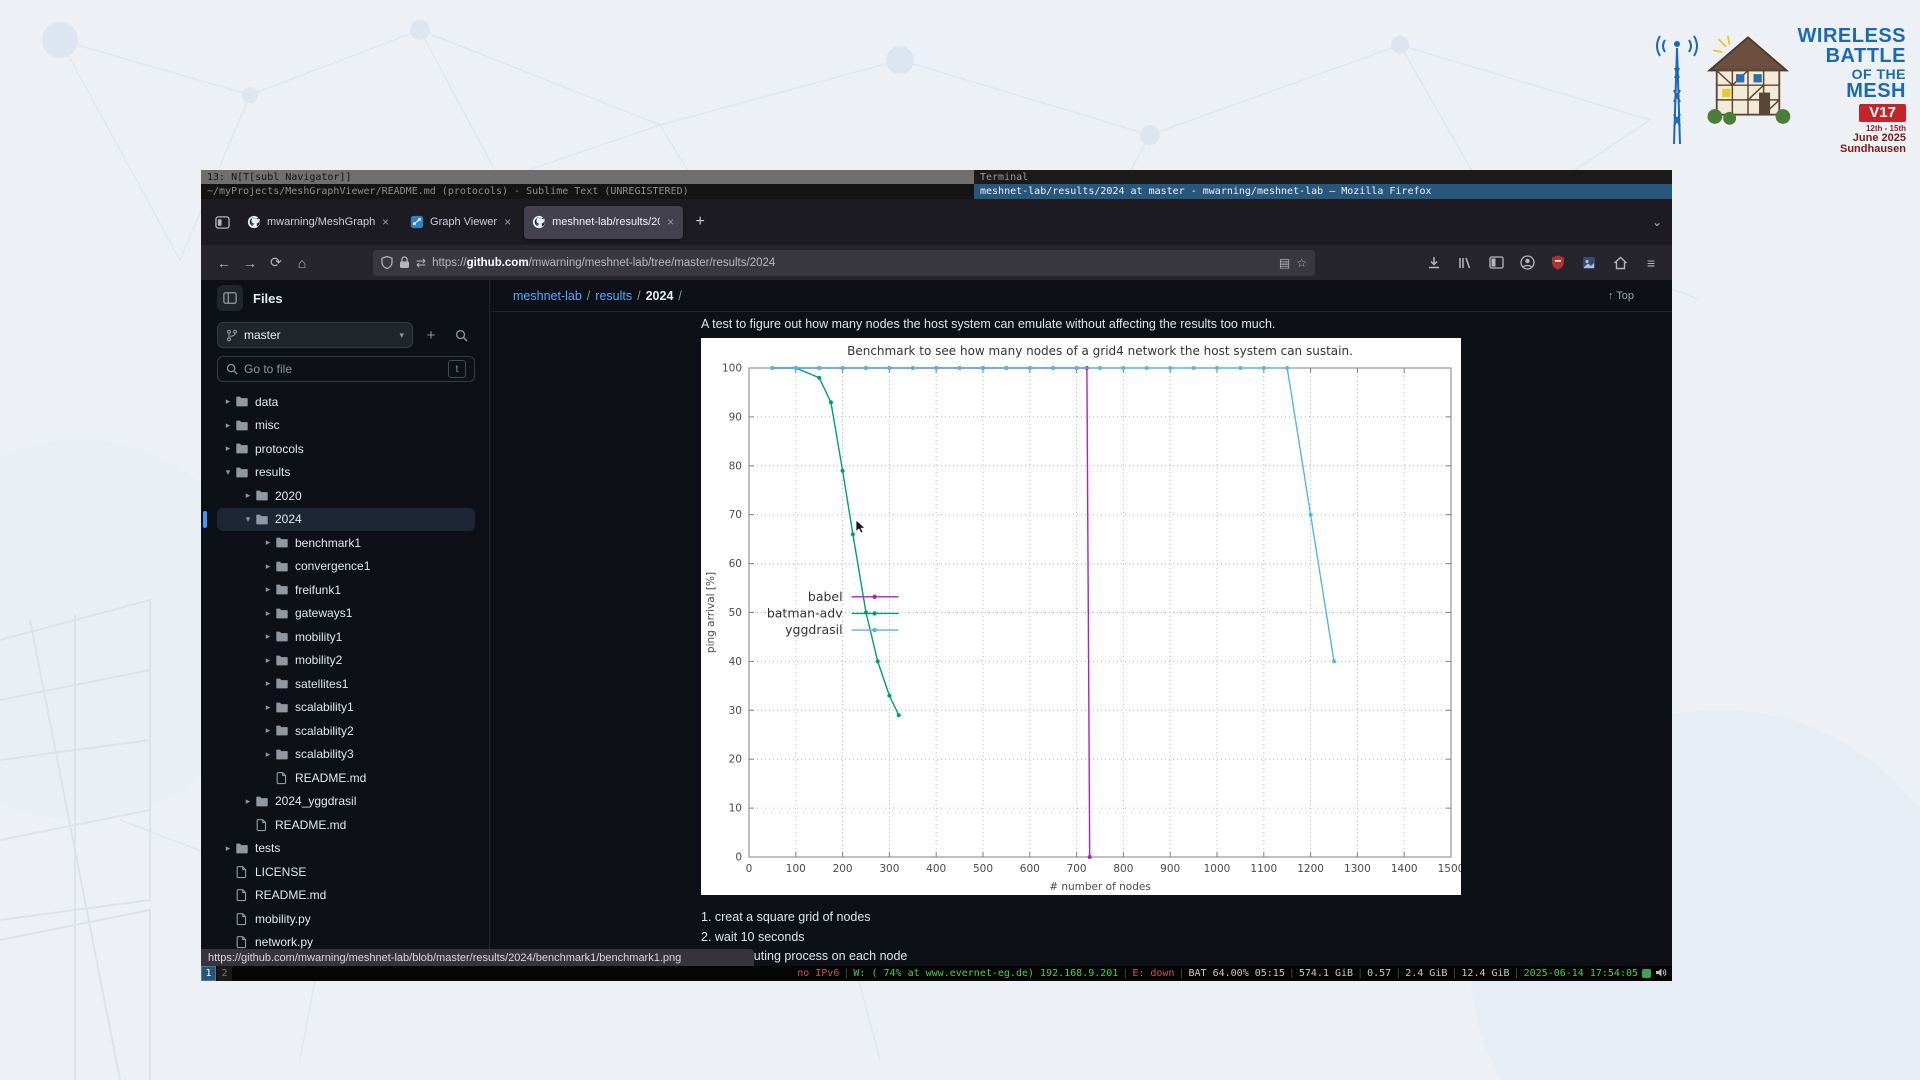 This screenshot has width=1920, height=1080. Describe the element at coordinates (316, 801) in the screenshot. I see `tree-item-label: 2024_yggdrasil` at that location.